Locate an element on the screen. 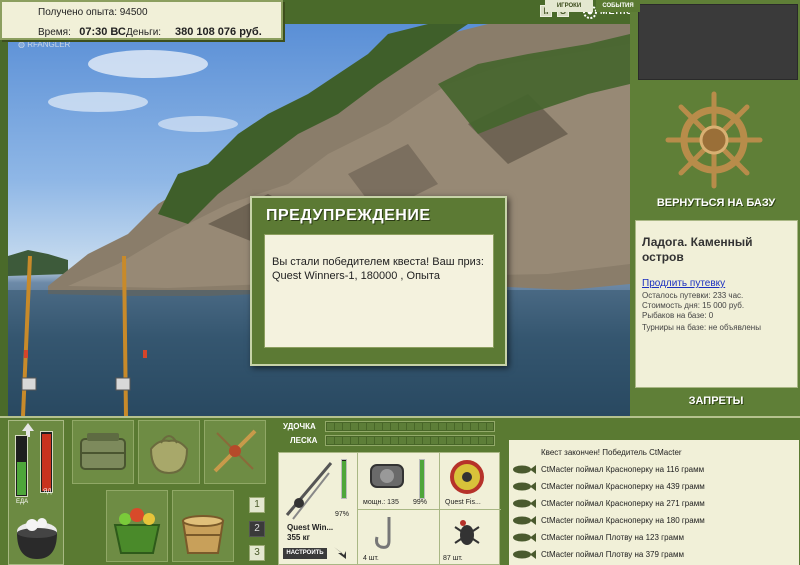 Image resolution: width=800 pixels, height=565 pixels. event-list-item: CtMacter поймал Красноперку на 271 грамм is located at coordinates (654, 503).